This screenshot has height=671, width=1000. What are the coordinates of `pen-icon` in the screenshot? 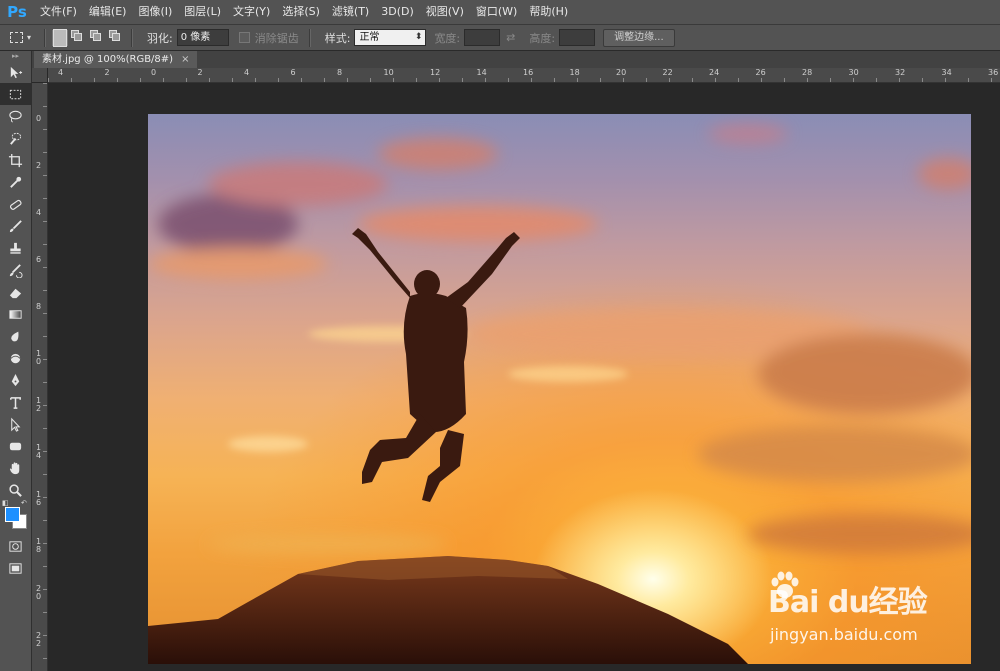 It's located at (15, 379).